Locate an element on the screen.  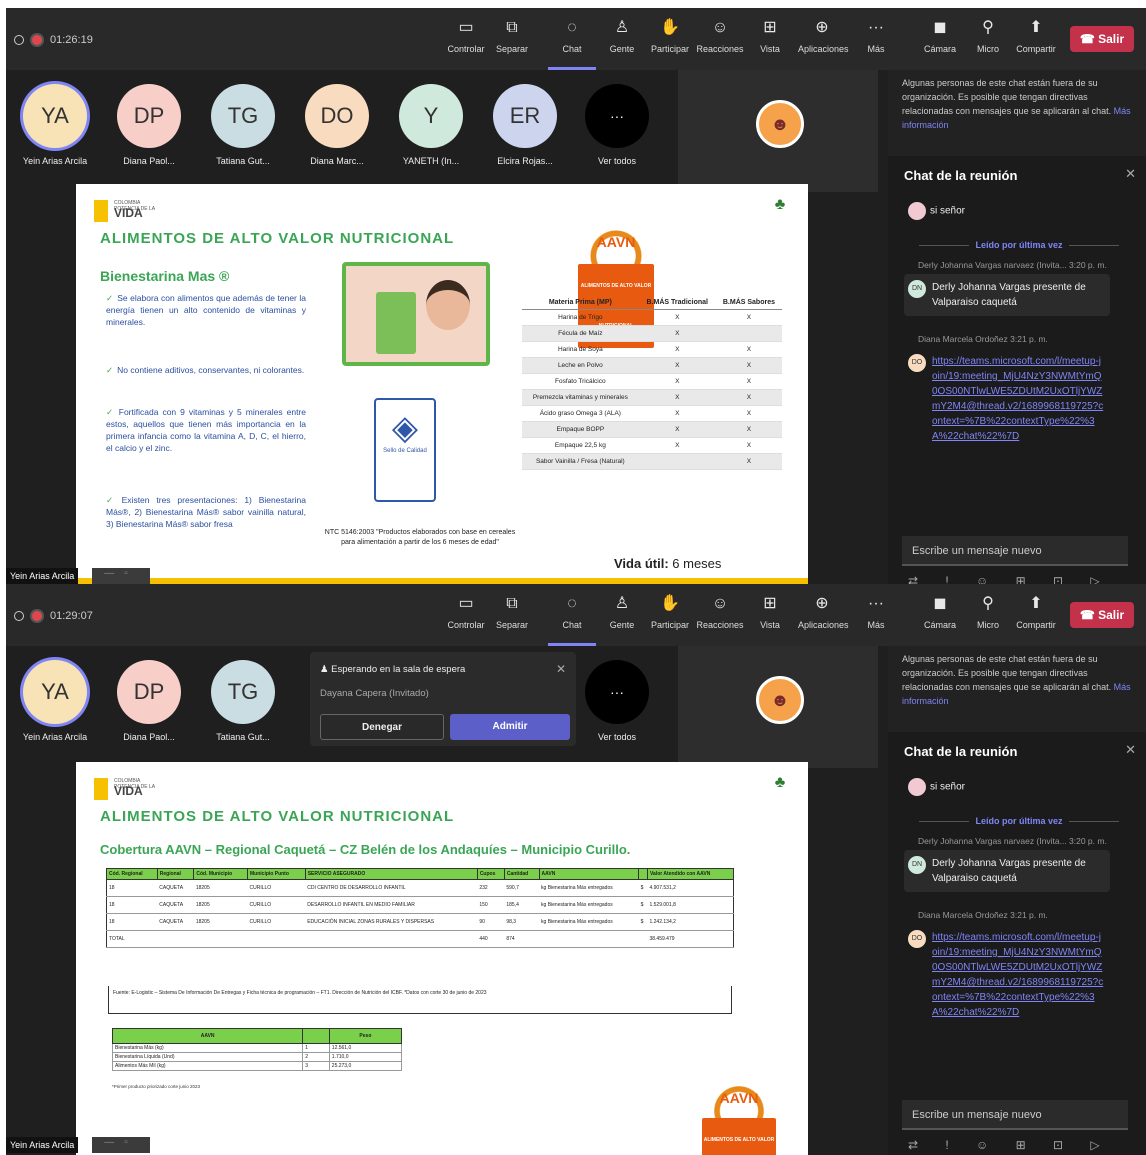
table-row: Harina de Trigo X X is located at coordinates (652, 317).